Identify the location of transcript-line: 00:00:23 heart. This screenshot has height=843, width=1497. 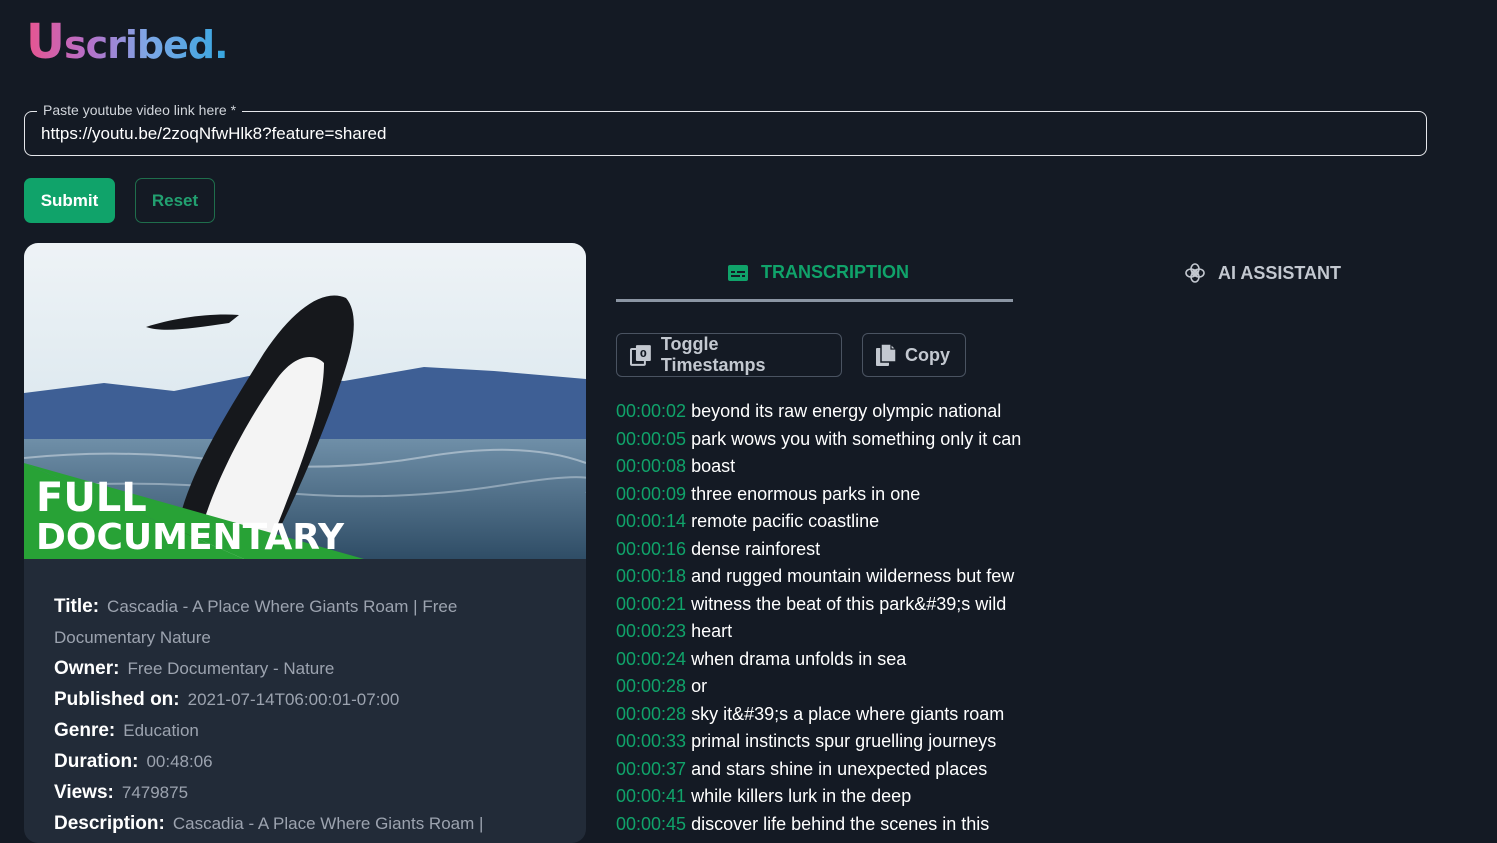
(846, 632).